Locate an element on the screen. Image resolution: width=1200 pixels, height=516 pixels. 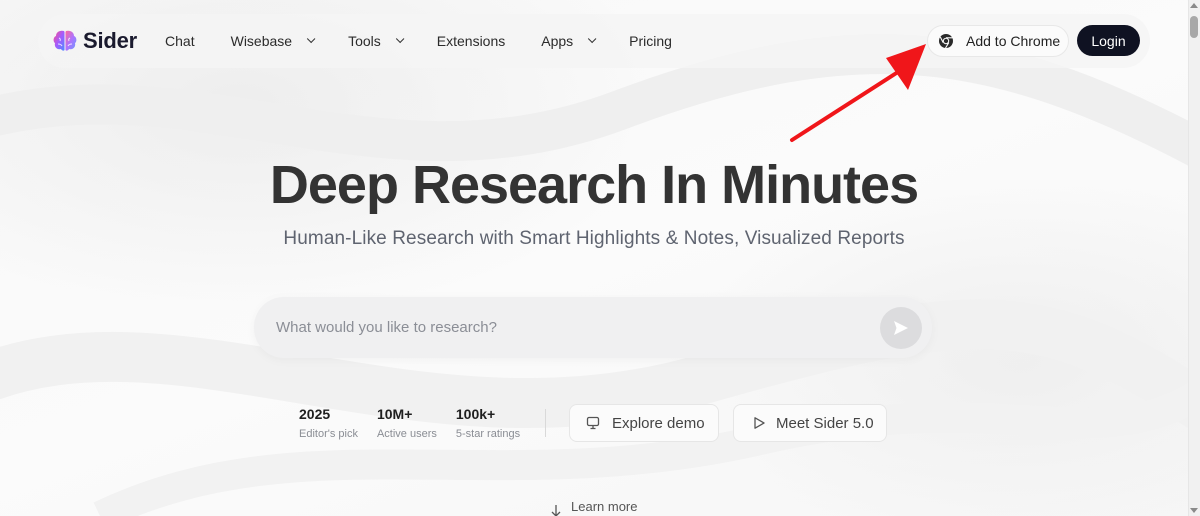
meet-sider-label: Meet Sider 5.0 is located at coordinates (825, 423).